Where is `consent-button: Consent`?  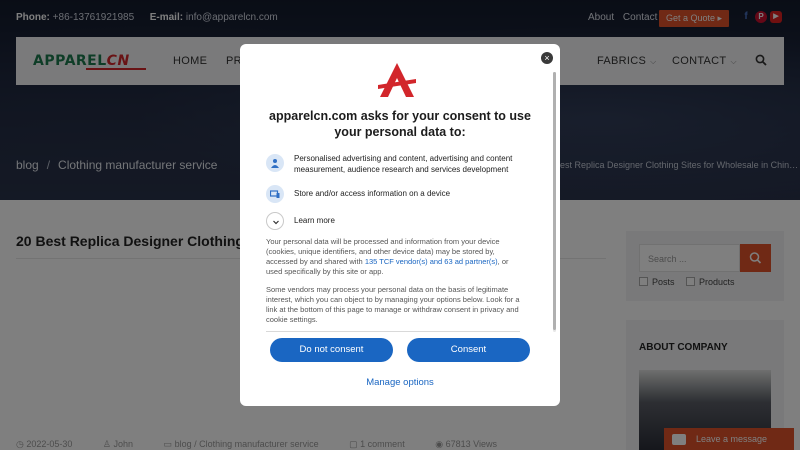 consent-button: Consent is located at coordinates (468, 350).